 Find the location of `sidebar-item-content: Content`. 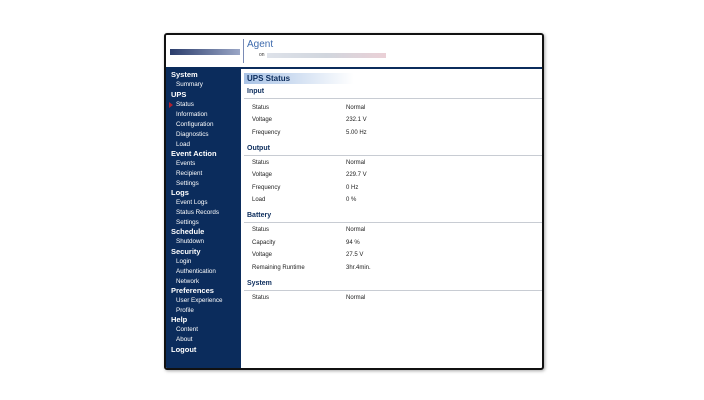

sidebar-item-content: Content is located at coordinates (208, 330).